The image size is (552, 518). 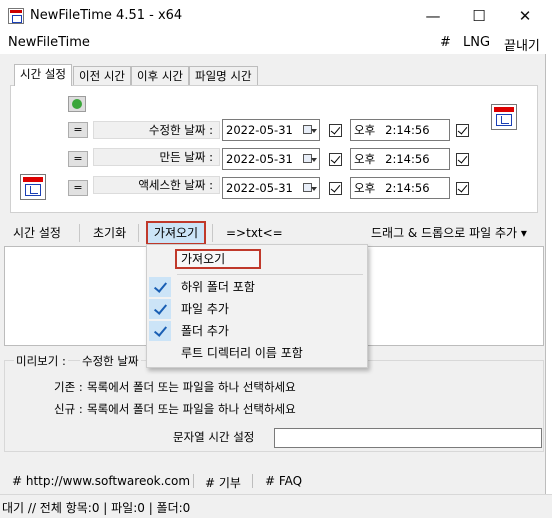 I want to click on label-accessed-date: 액세스한 날짜 :, so click(x=156, y=185).